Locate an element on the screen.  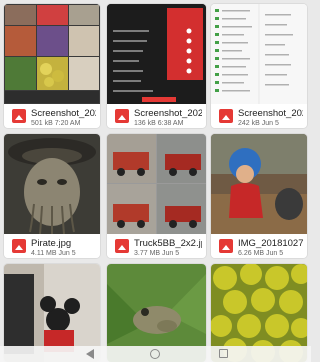
settings-screenshot-image is located at coordinates (156, 54).